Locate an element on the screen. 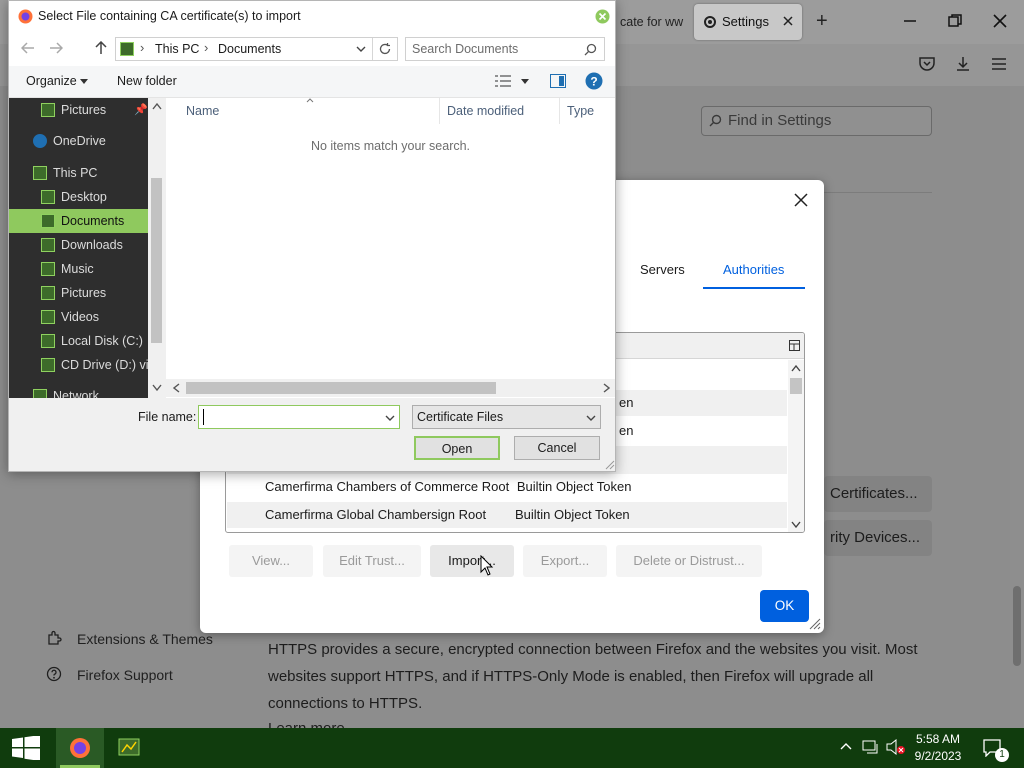  refresh-icon is located at coordinates (385, 49).